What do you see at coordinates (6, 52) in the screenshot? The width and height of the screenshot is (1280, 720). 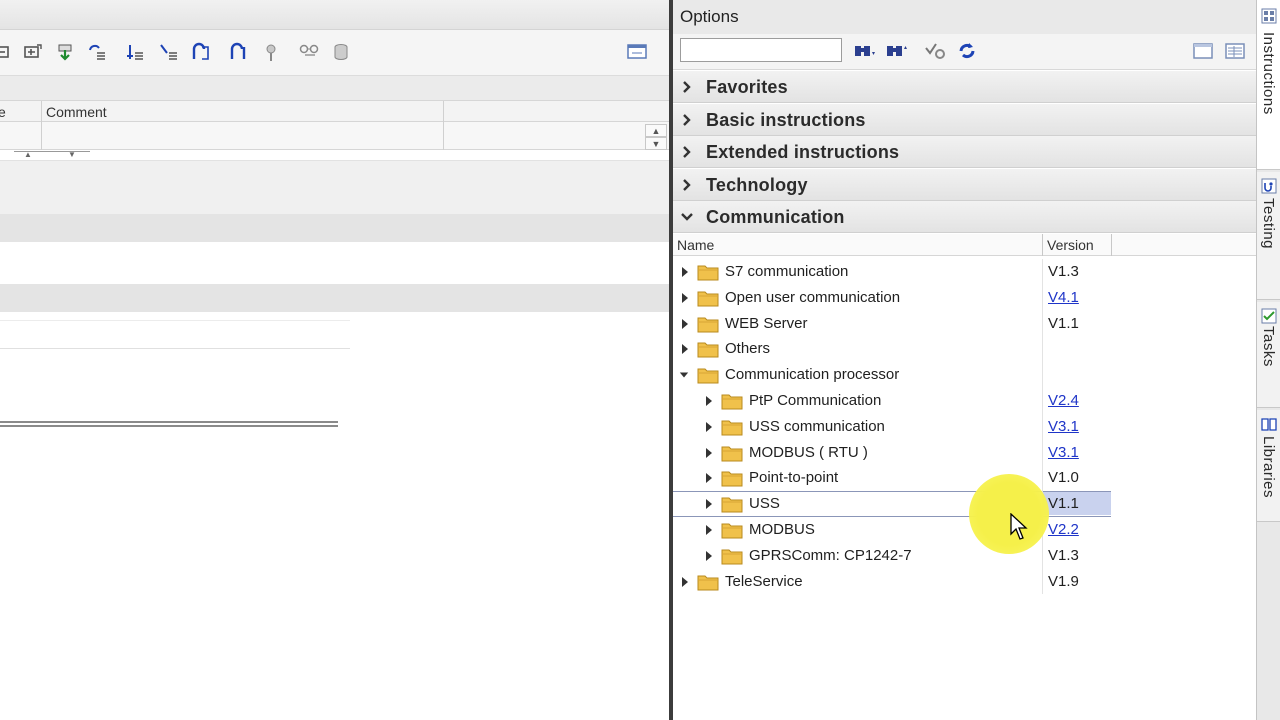 I see `network-icon` at bounding box center [6, 52].